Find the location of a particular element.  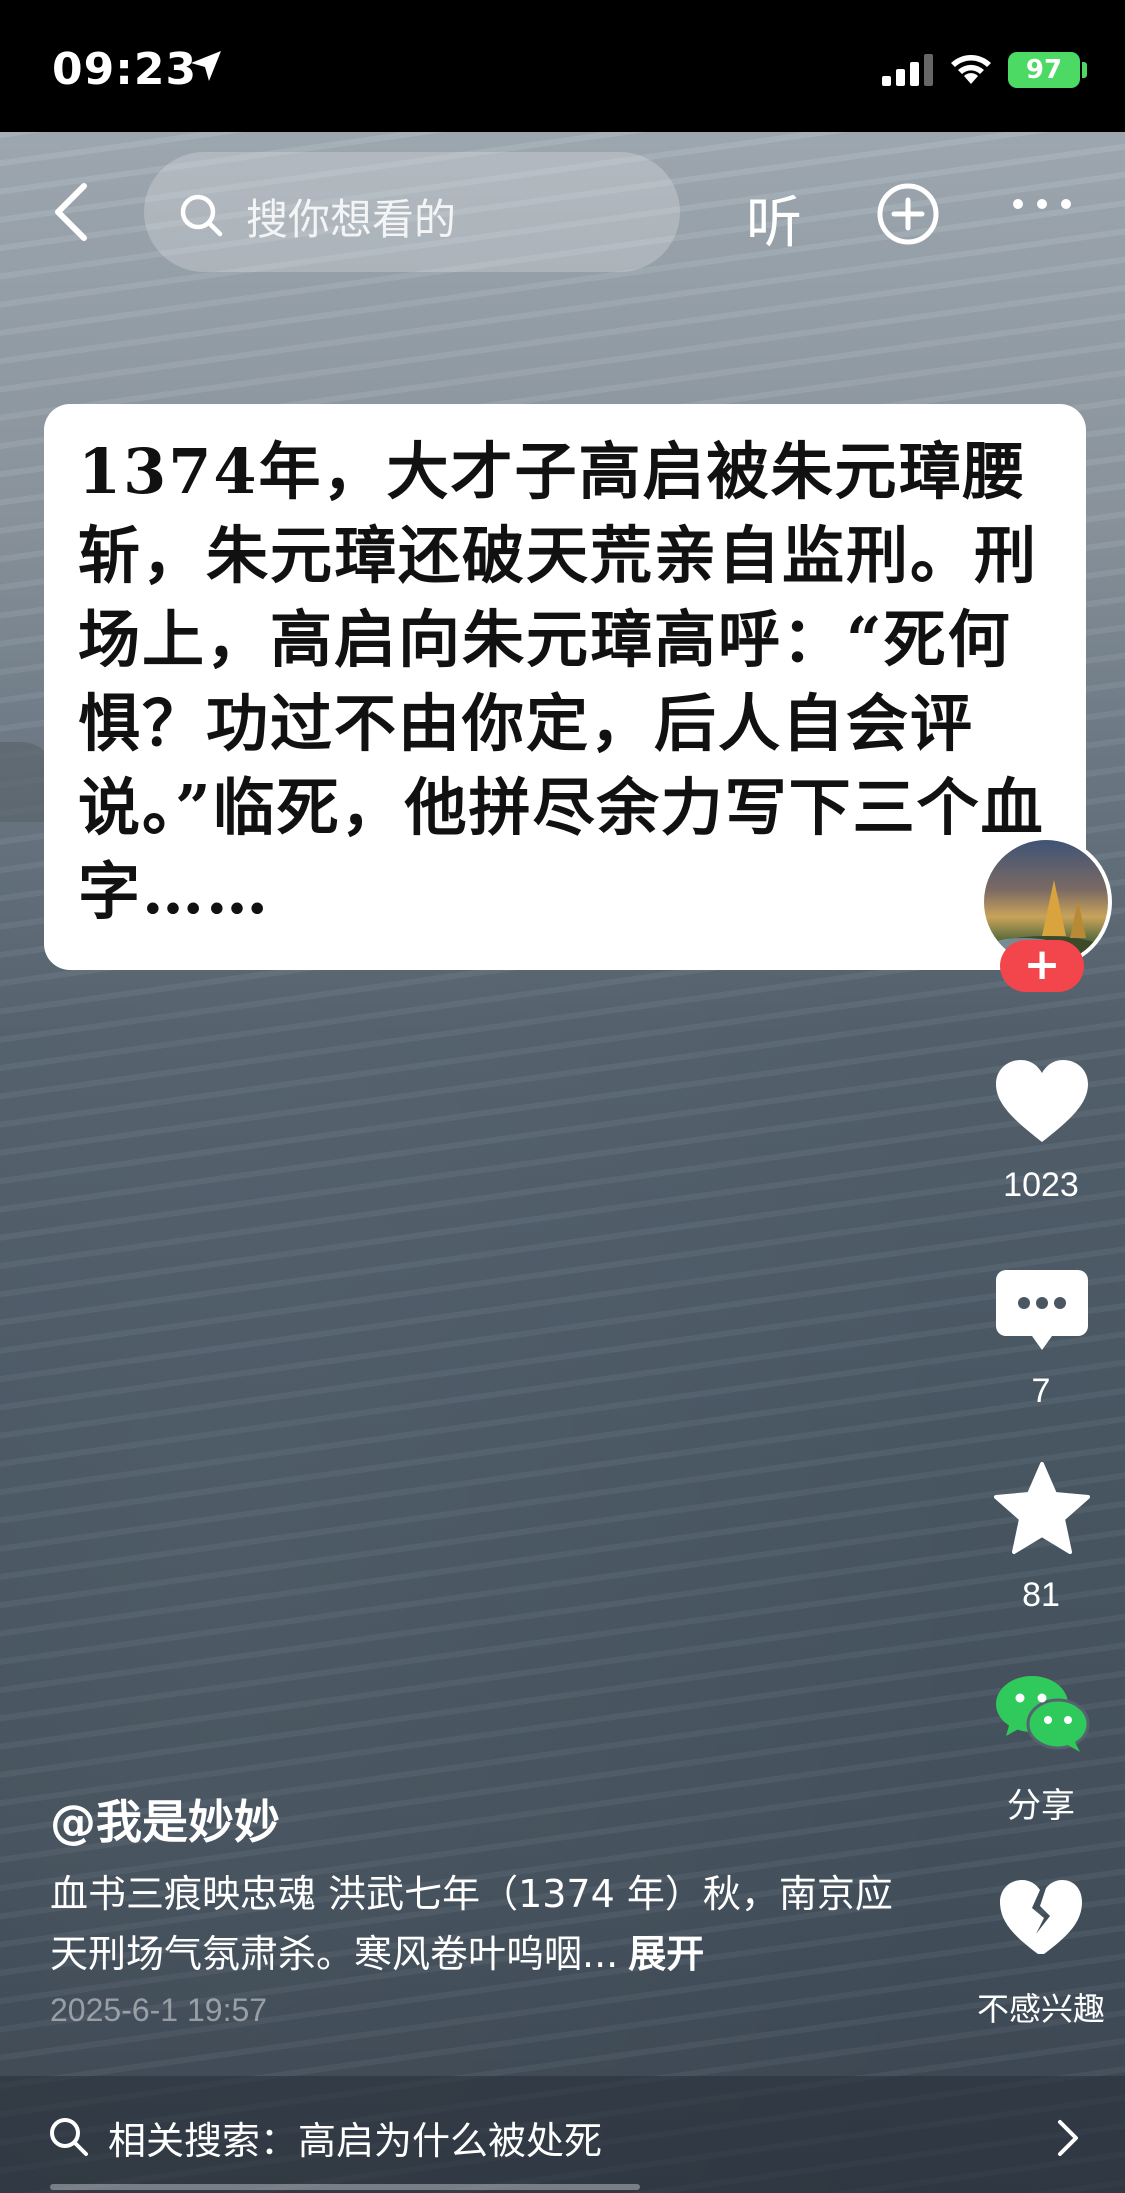

like-heart-icon is located at coordinates (1042, 1102).